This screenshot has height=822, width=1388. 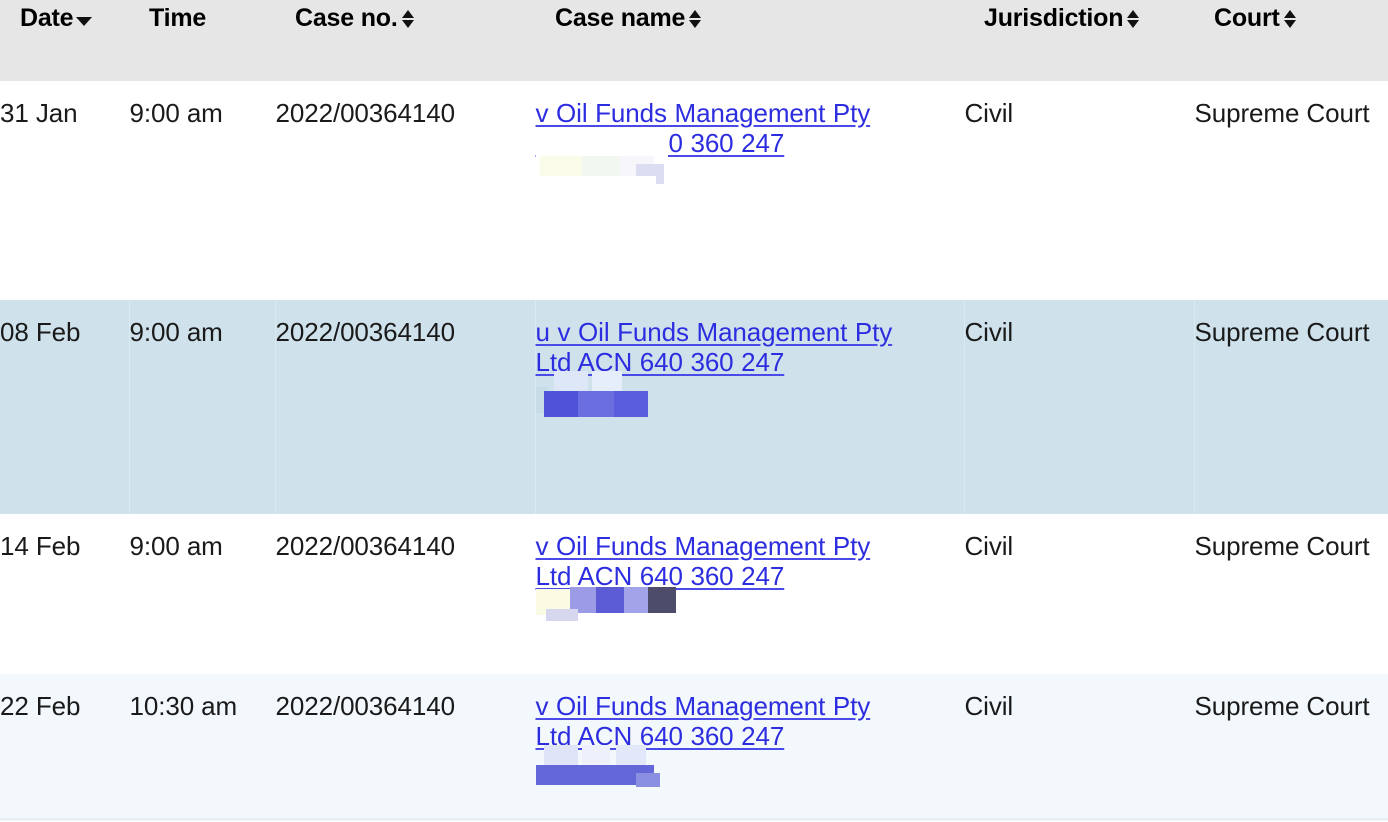 What do you see at coordinates (64, 40) in the screenshot?
I see `column-header-date: Date` at bounding box center [64, 40].